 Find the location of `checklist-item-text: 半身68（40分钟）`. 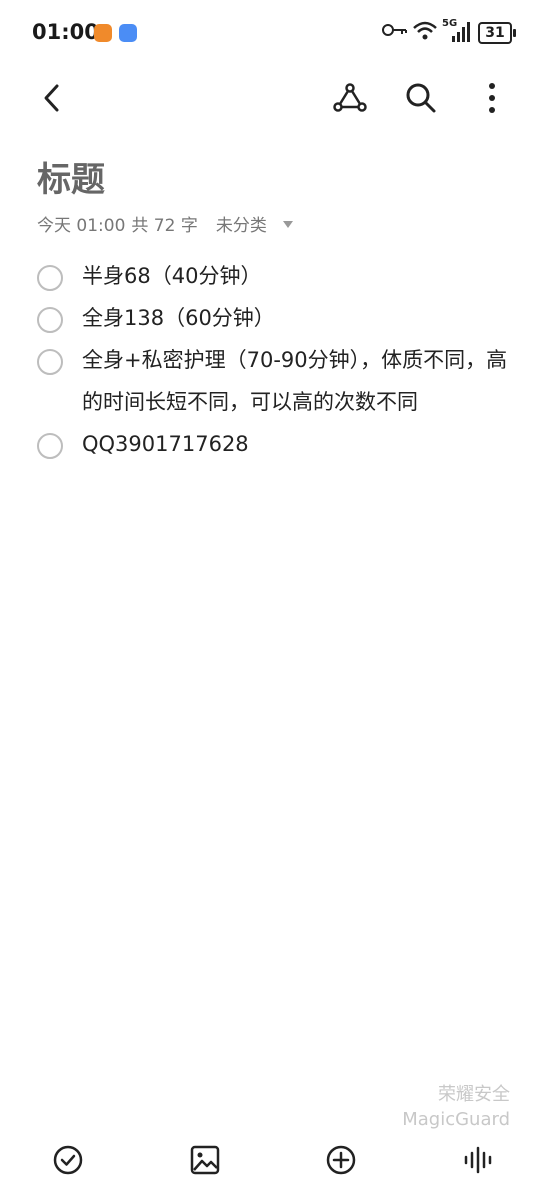

checklist-item-text: 半身68（40分钟） is located at coordinates (171, 276).